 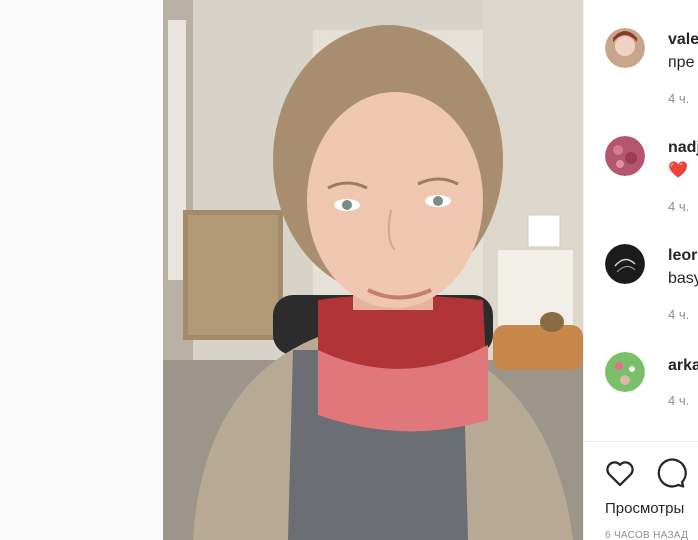 I want to click on comment-username: nadj, so click(x=683, y=148).